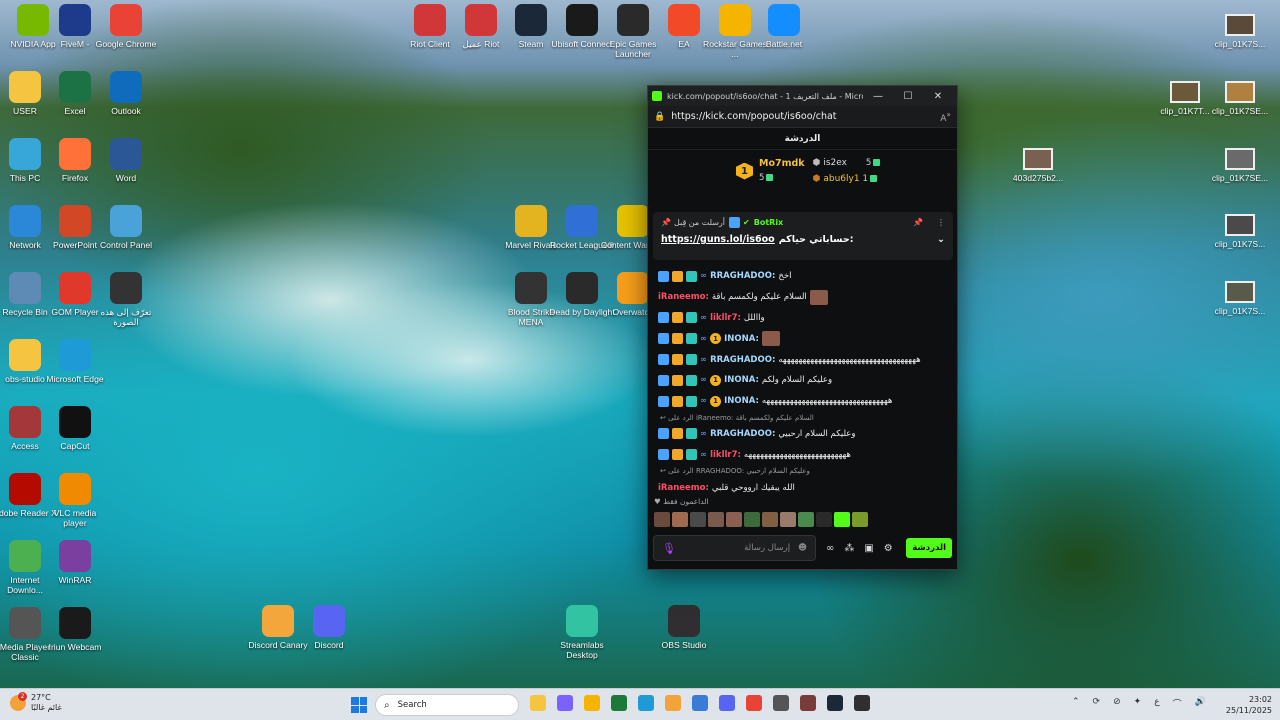  Describe the element at coordinates (1249, 705) in the screenshot. I see `clock: 23:02 25/11/2025` at that location.